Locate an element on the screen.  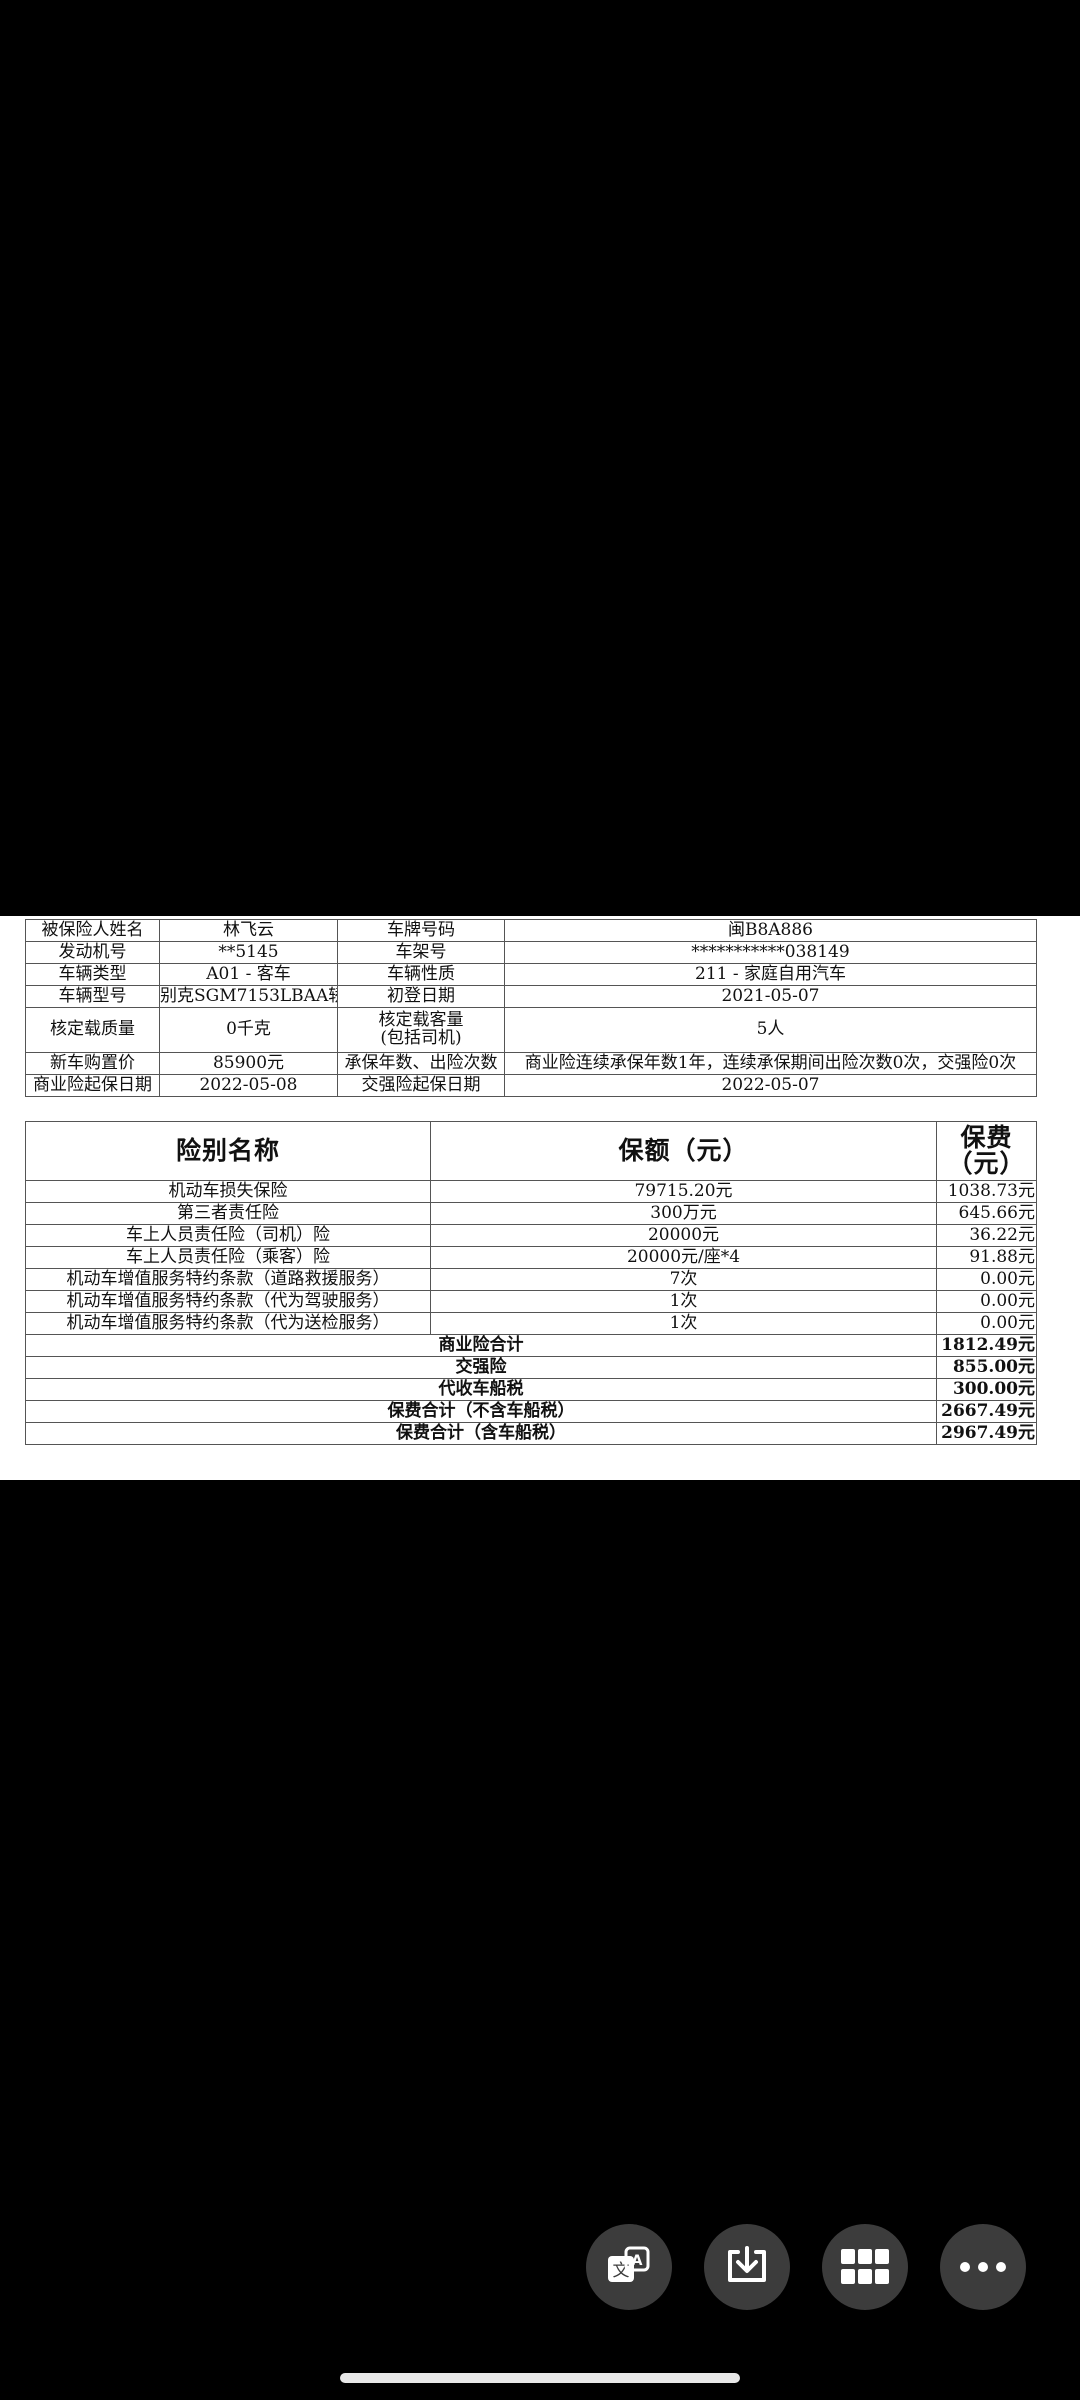
premium-fee: 91.88元 is located at coordinates (986, 1257).